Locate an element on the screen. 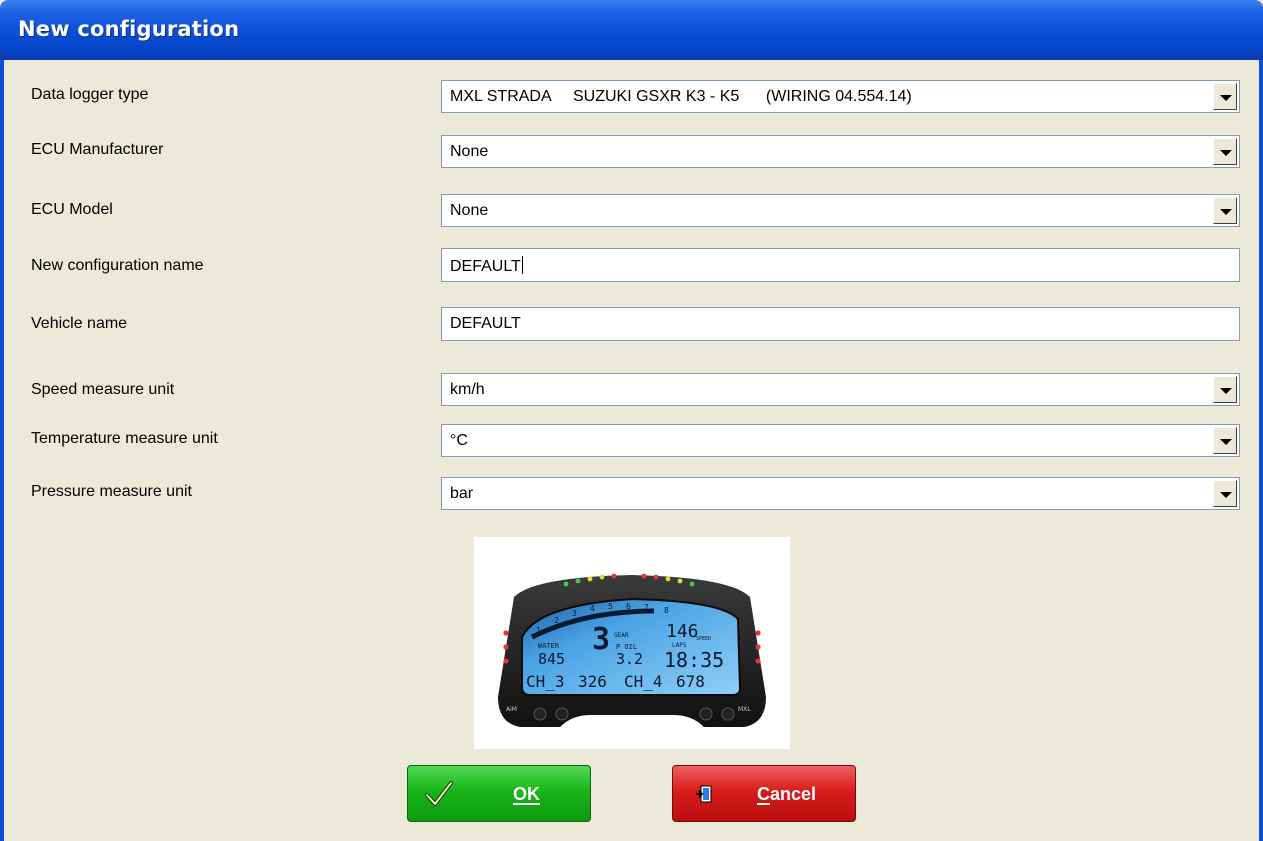 Image resolution: width=1263 pixels, height=841 pixels. speed-label: SPEED is located at coordinates (703, 639).